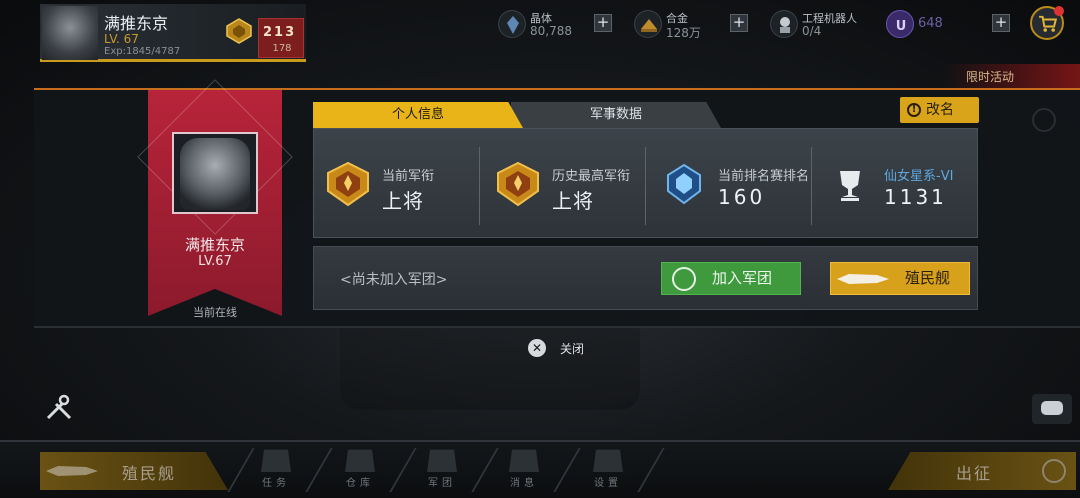 The width and height of the screenshot is (1080, 498). What do you see at coordinates (1001, 23) in the screenshot?
I see `add-u-coin-button: +` at bounding box center [1001, 23].